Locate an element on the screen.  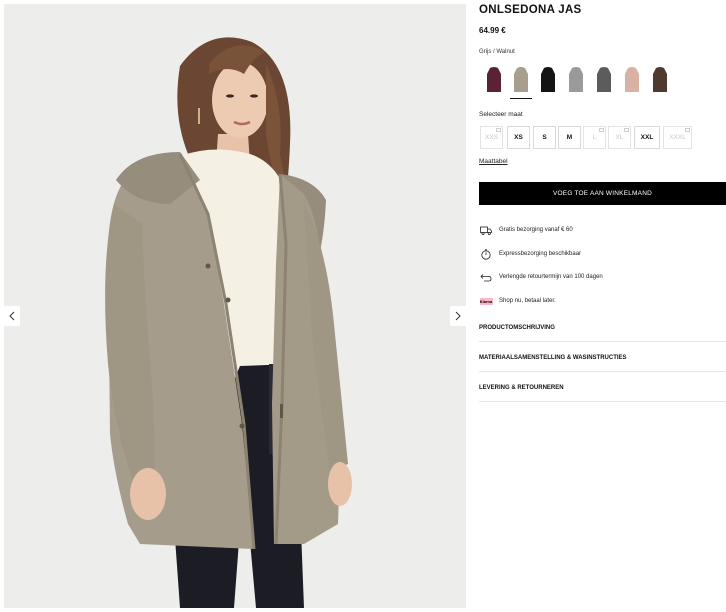
size-label: XL is located at coordinates (619, 137).